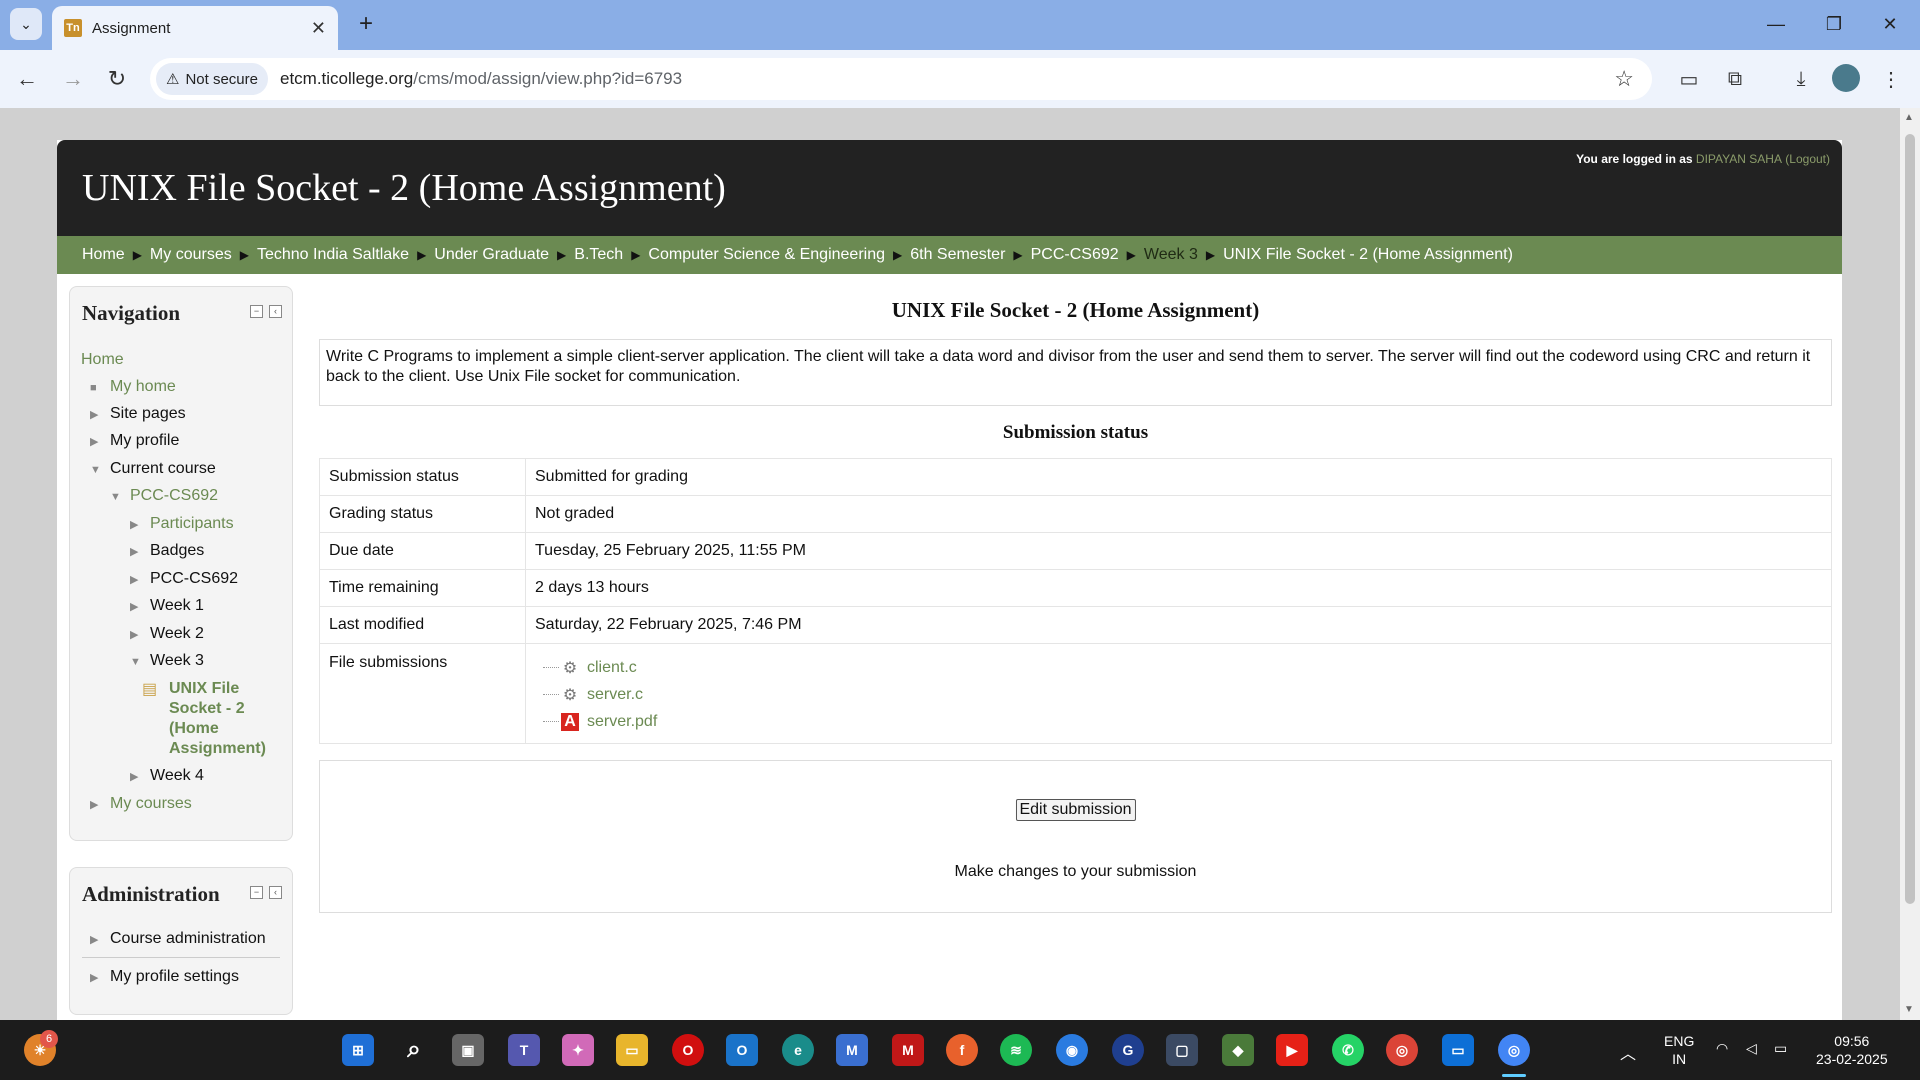 Image resolution: width=1920 pixels, height=1080 pixels. I want to click on outlook-icon: O, so click(742, 1050).